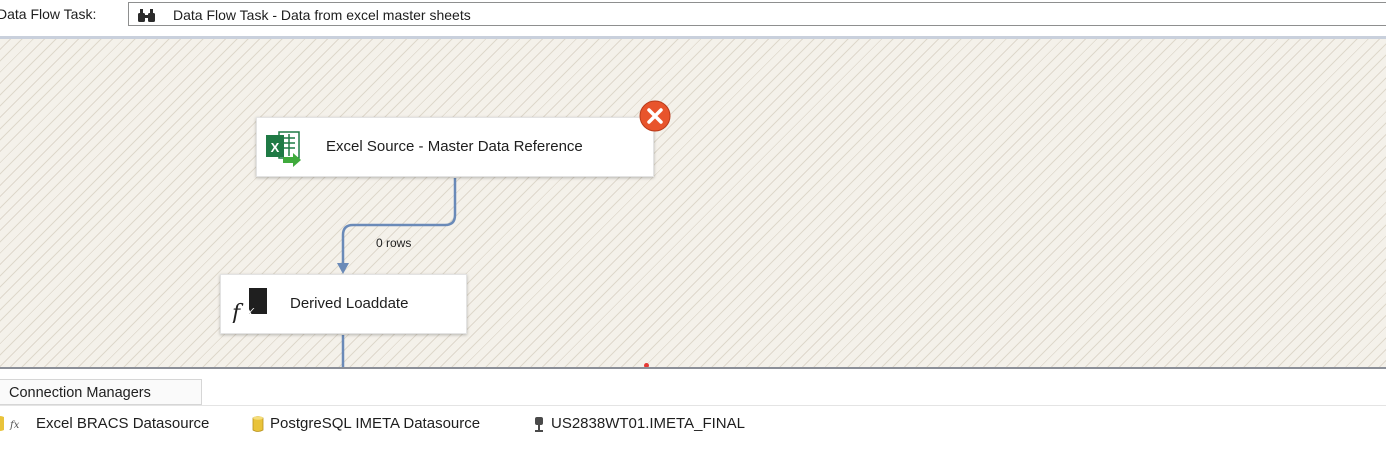  What do you see at coordinates (655, 116) in the screenshot?
I see `error-icon` at bounding box center [655, 116].